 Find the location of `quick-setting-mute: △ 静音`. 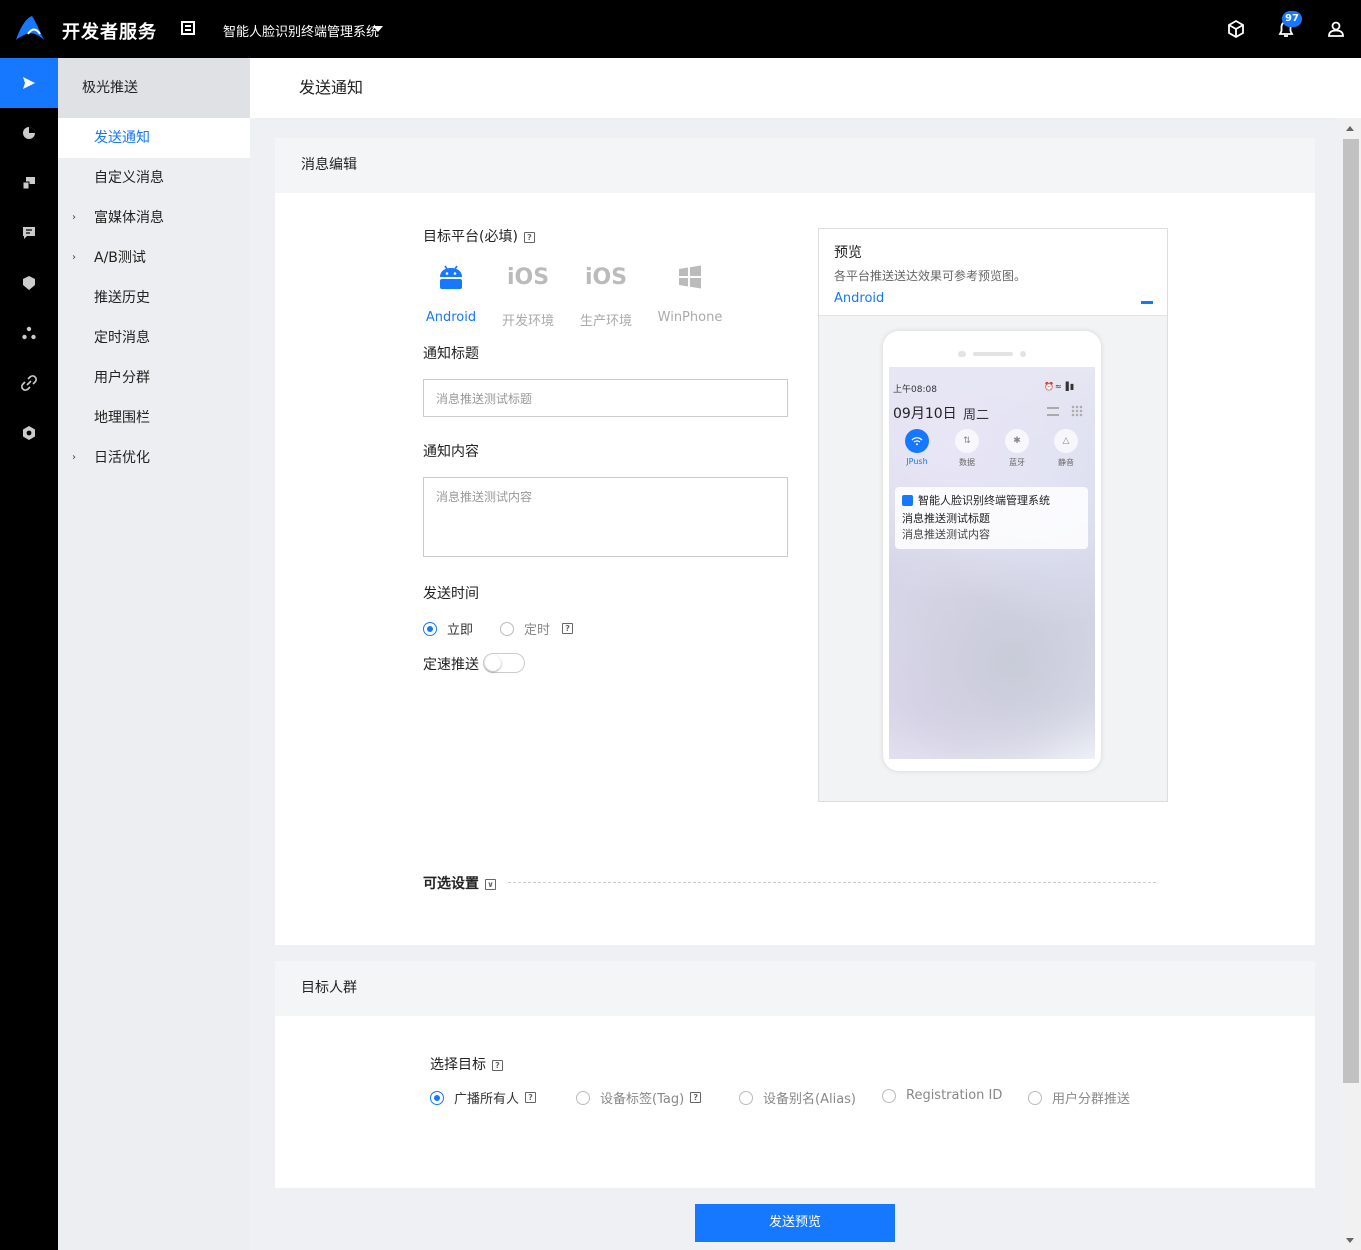

quick-setting-mute: △ 静音 is located at coordinates (1066, 448).